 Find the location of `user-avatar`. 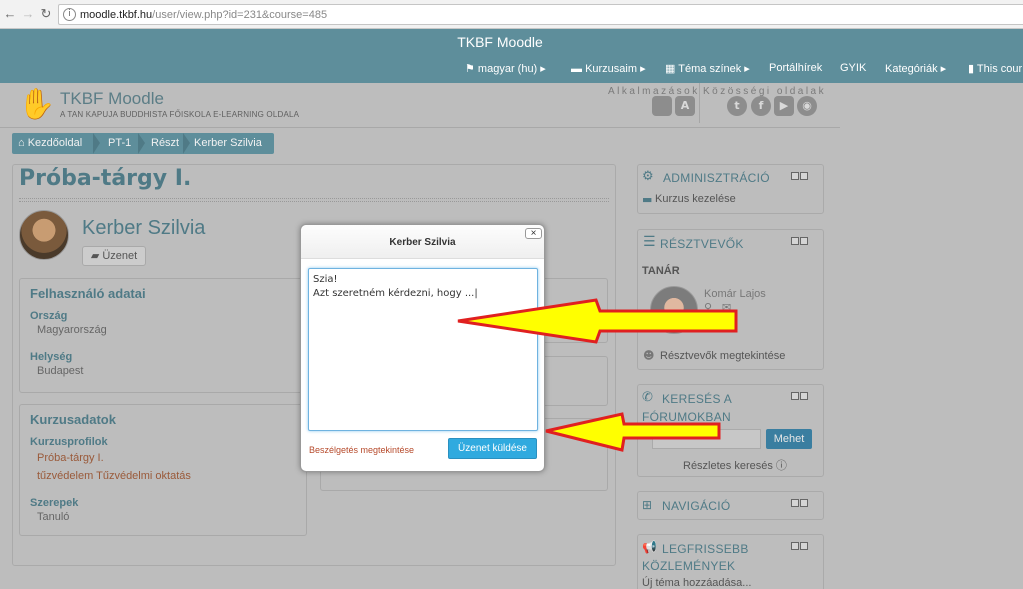

user-avatar is located at coordinates (44, 235).